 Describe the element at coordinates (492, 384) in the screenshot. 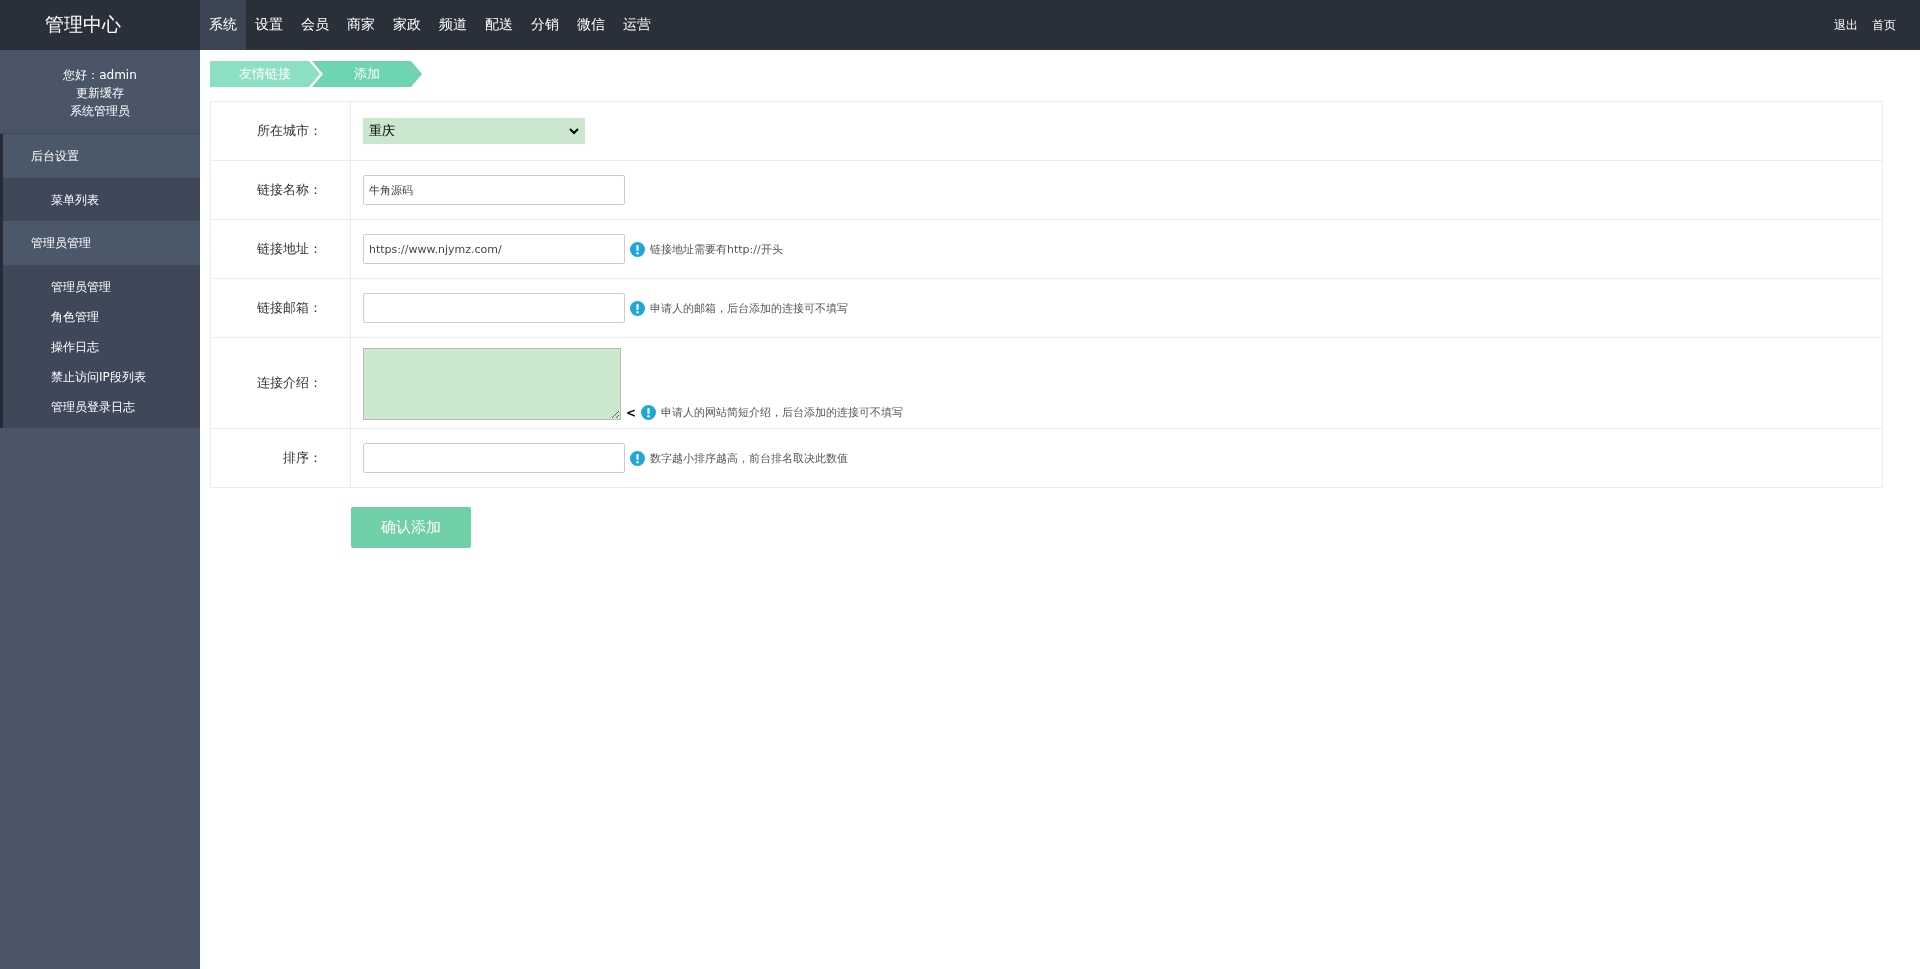

I see `text-area` at that location.